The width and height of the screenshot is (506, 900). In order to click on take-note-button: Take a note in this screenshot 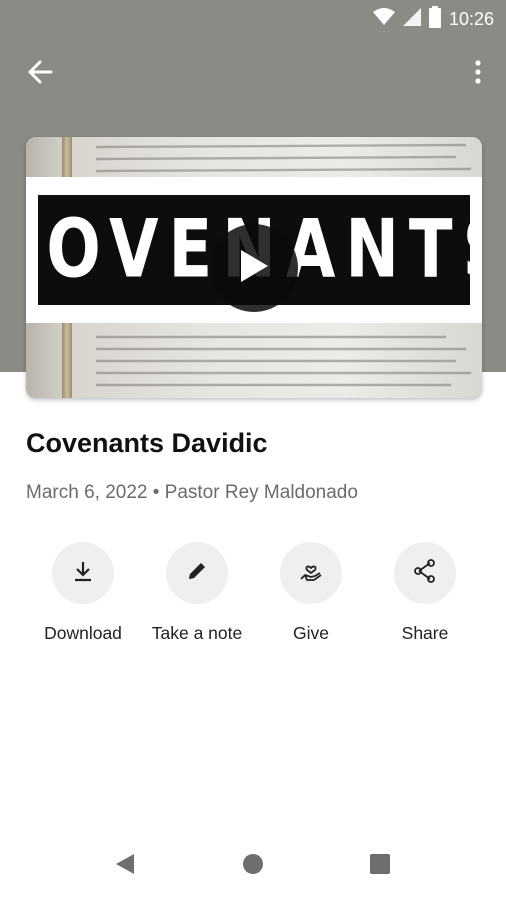, I will do `click(197, 593)`.